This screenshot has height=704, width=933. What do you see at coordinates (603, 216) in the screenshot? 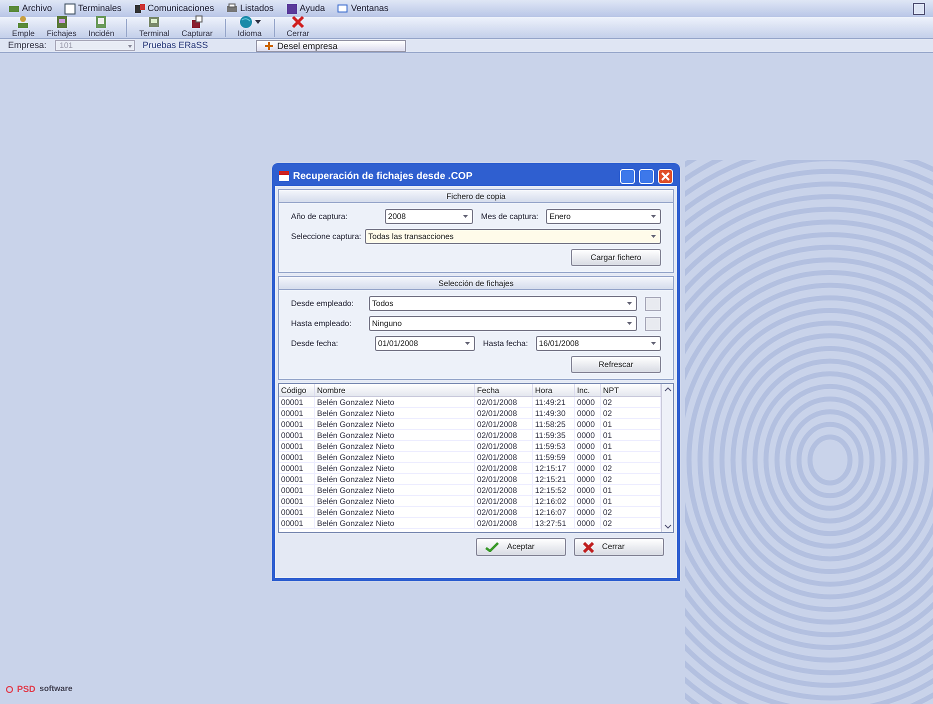
I see `combo-box: Enero` at bounding box center [603, 216].